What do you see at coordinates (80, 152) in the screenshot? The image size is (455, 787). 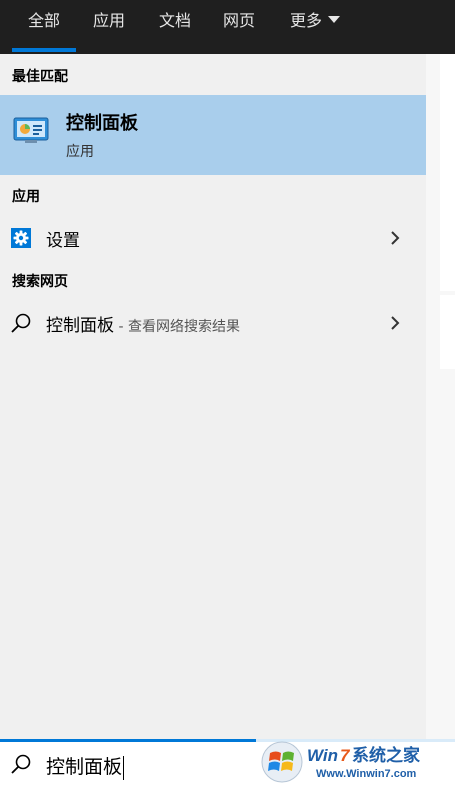 I see `best-match-subtitle: 应用` at bounding box center [80, 152].